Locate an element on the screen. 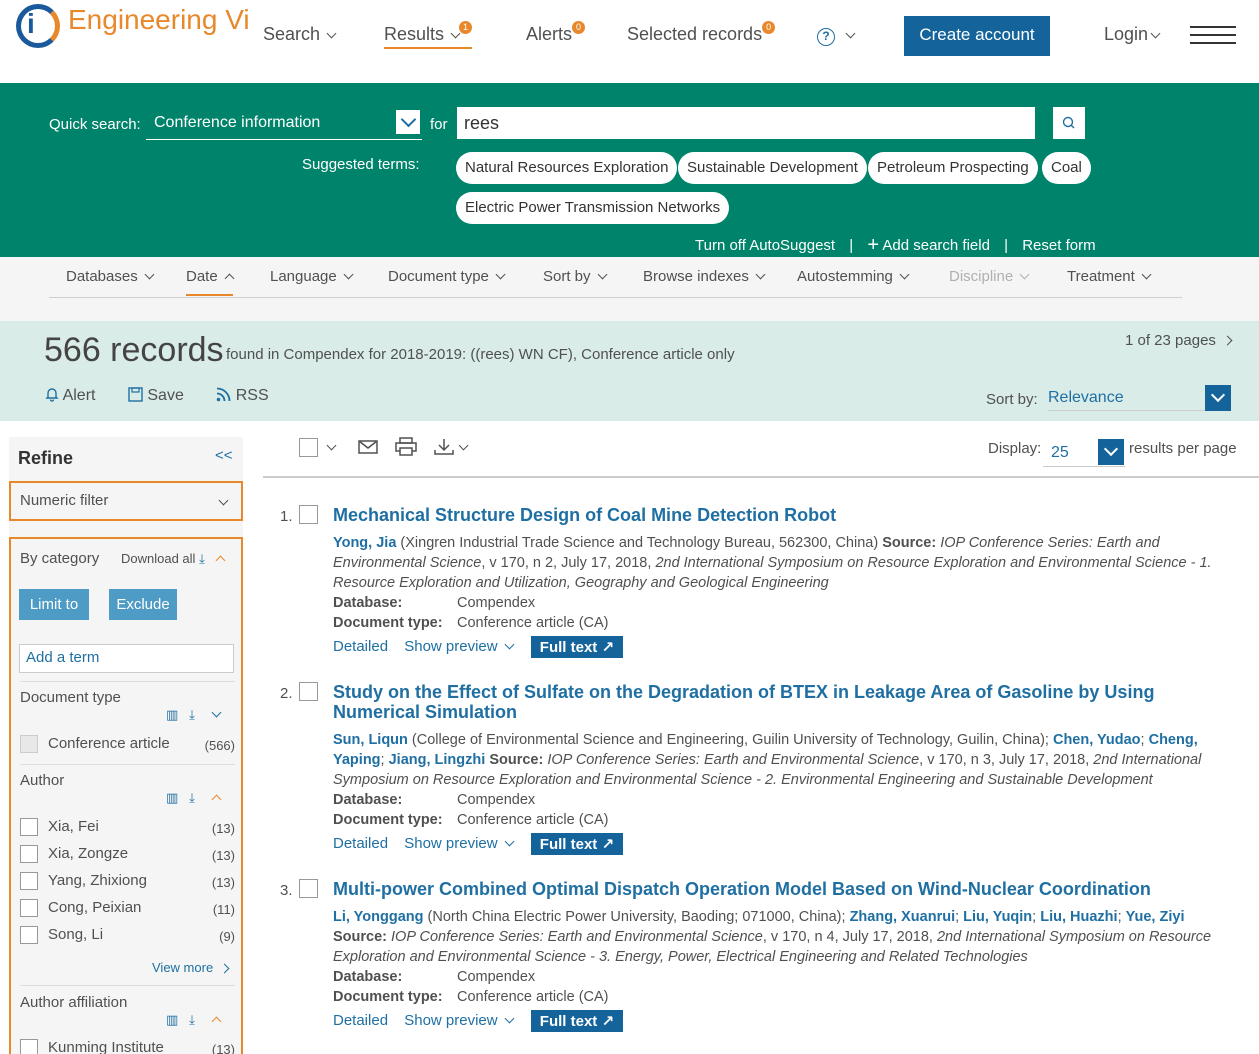  alert-action: Alert is located at coordinates (77, 395).